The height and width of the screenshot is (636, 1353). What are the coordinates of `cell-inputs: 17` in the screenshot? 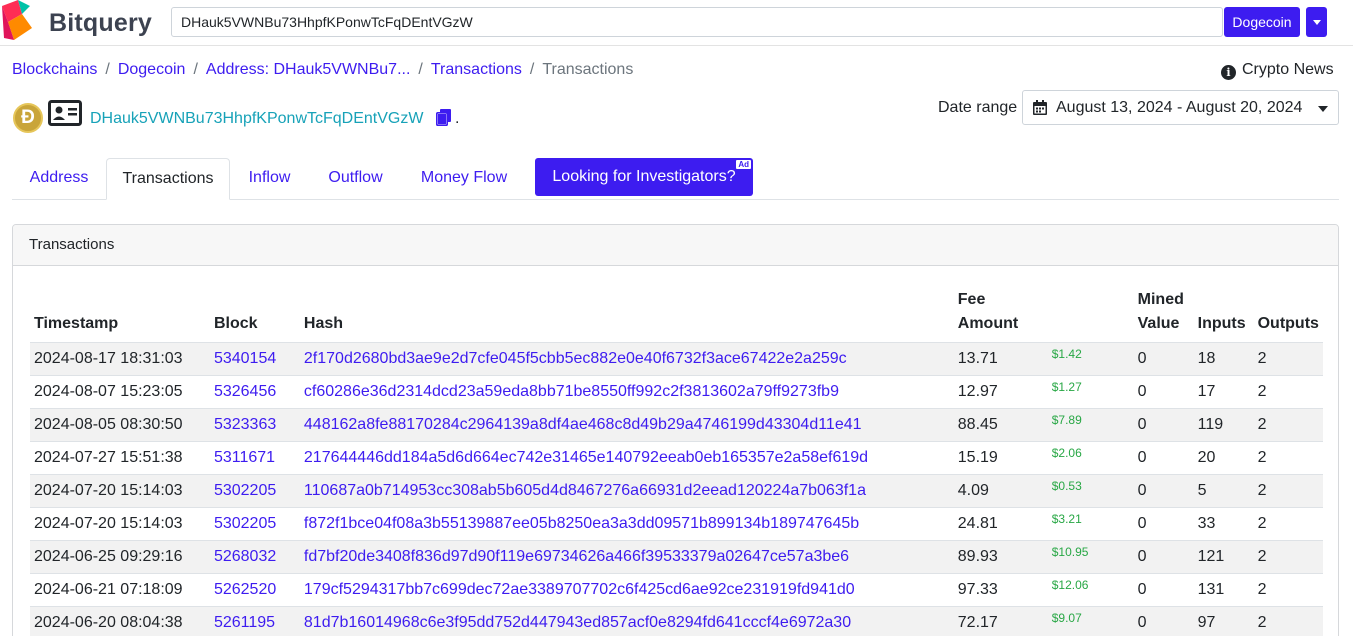 It's located at (1223, 392).